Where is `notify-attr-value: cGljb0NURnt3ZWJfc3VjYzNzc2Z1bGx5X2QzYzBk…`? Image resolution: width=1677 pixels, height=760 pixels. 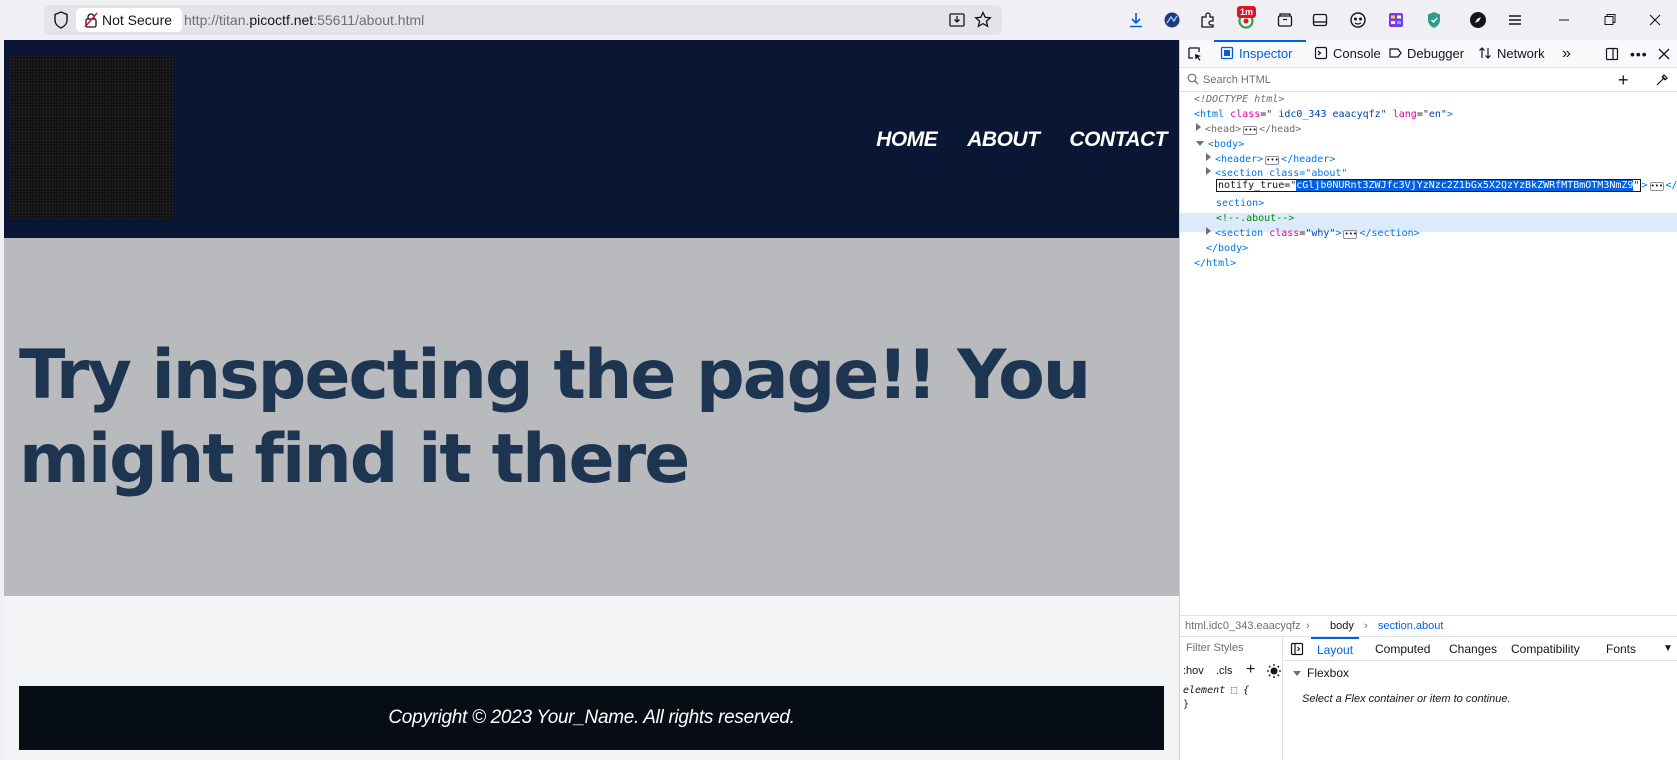
notify-attr-value: cGljb0NURnt3ZWJfc3VjYzNzc2Z1bGx5X2QzYzBk… is located at coordinates (1465, 185).